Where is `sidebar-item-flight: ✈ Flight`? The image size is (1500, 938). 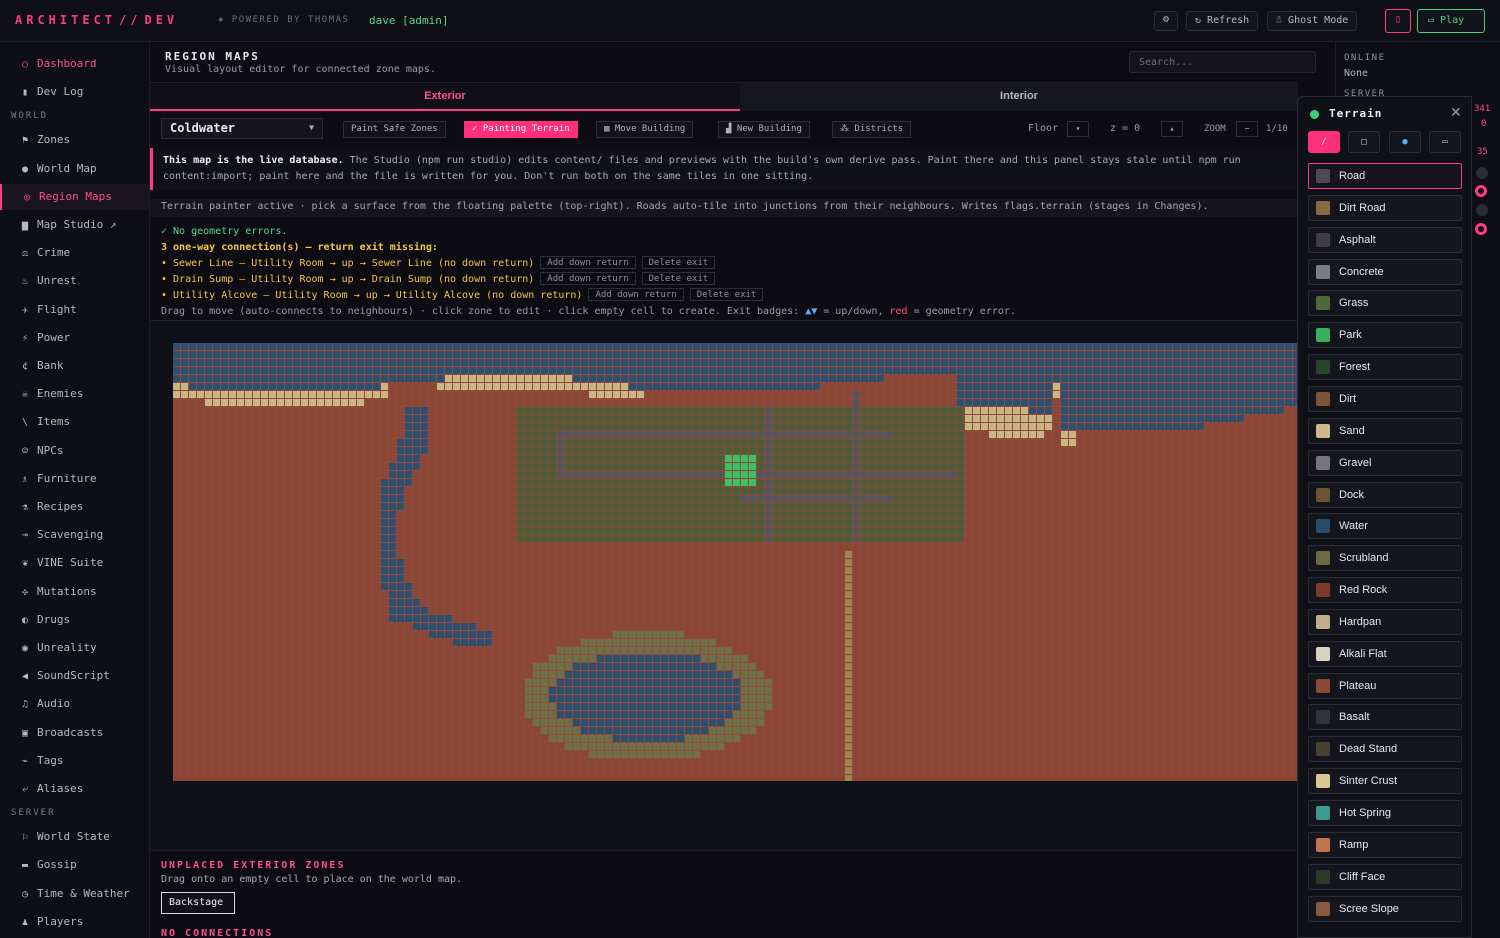 sidebar-item-flight: ✈ Flight is located at coordinates (74, 310).